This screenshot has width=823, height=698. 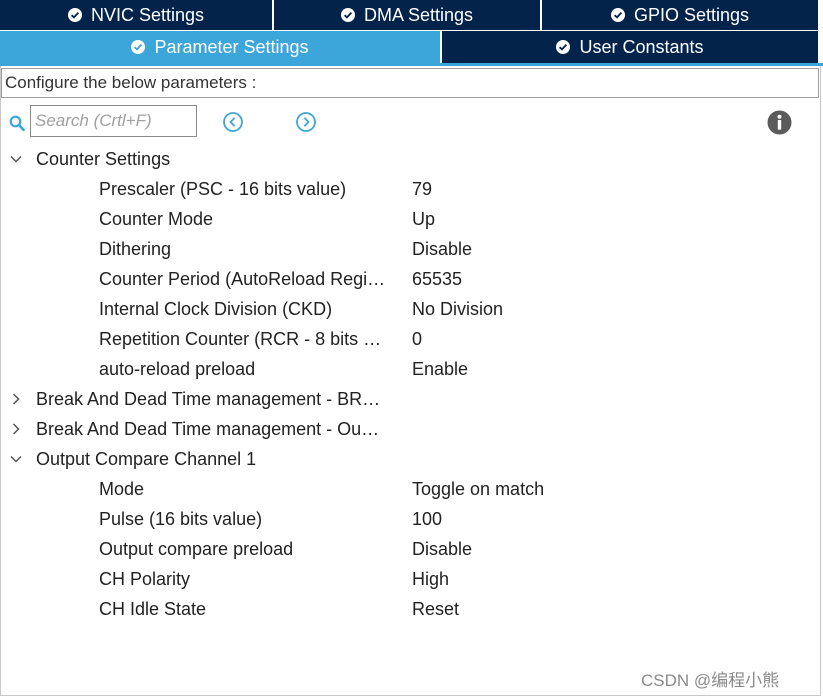 What do you see at coordinates (411, 122) in the screenshot?
I see `search-toolbar` at bounding box center [411, 122].